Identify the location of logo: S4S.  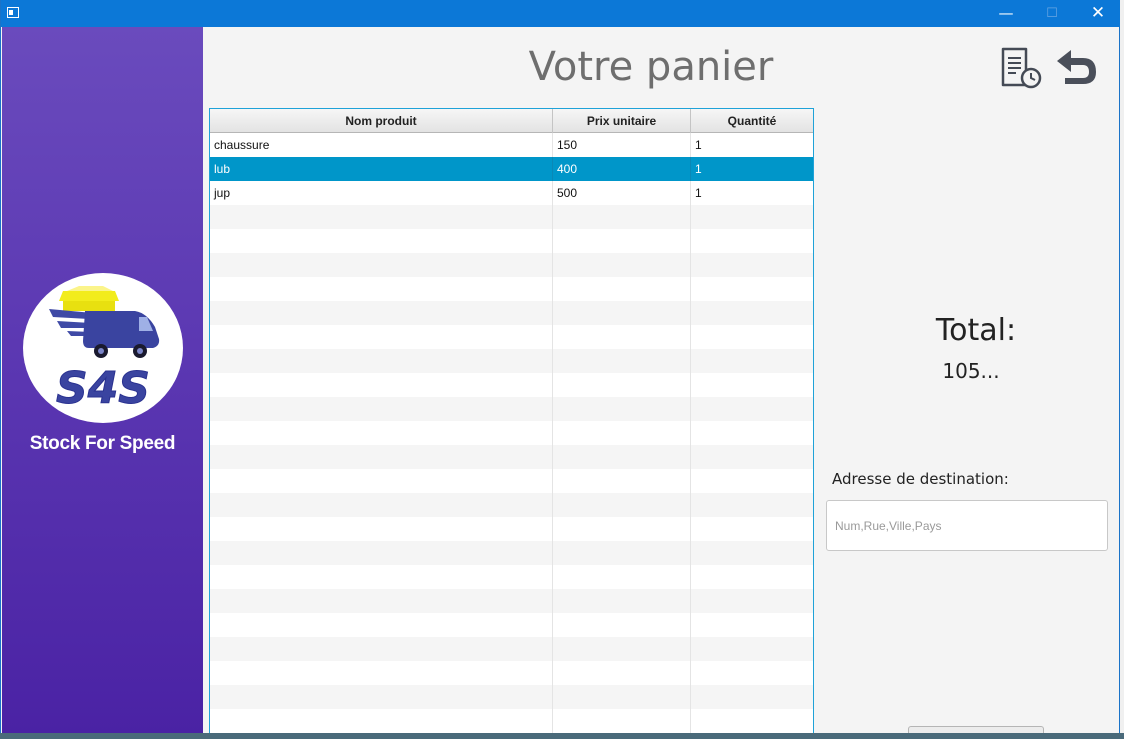
(103, 348).